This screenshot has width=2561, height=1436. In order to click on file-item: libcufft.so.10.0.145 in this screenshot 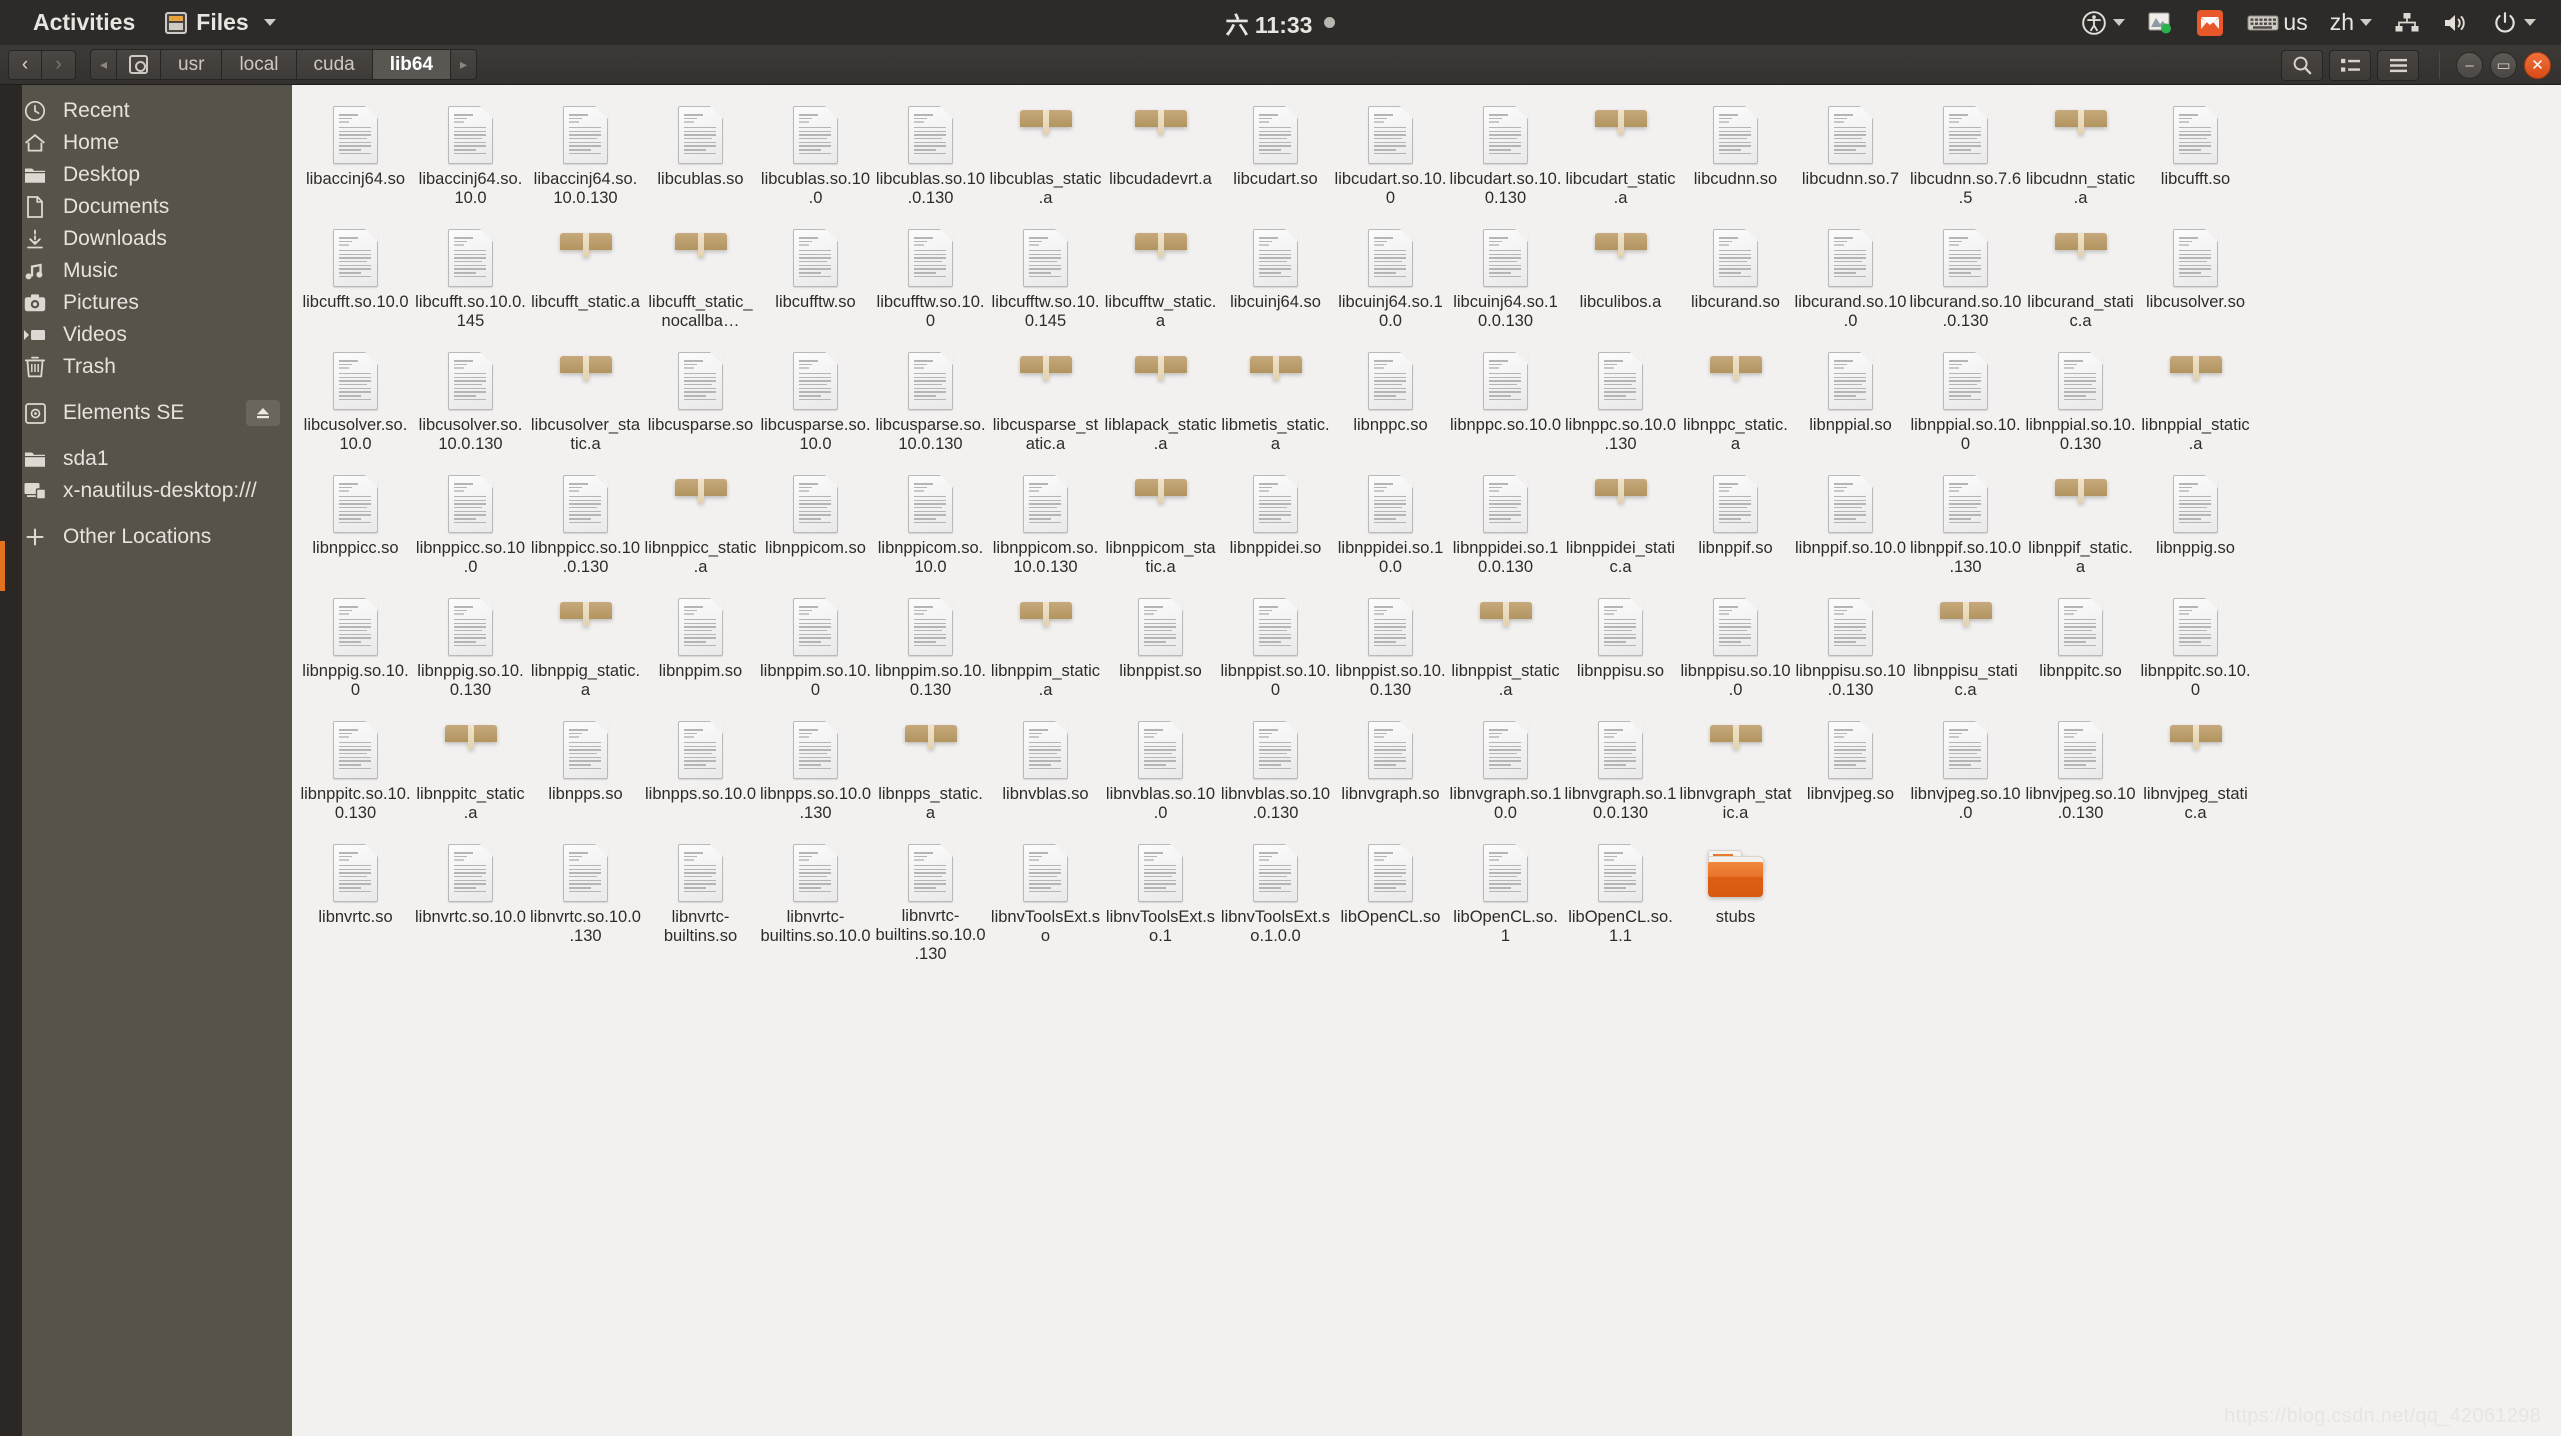, I will do `click(470, 281)`.